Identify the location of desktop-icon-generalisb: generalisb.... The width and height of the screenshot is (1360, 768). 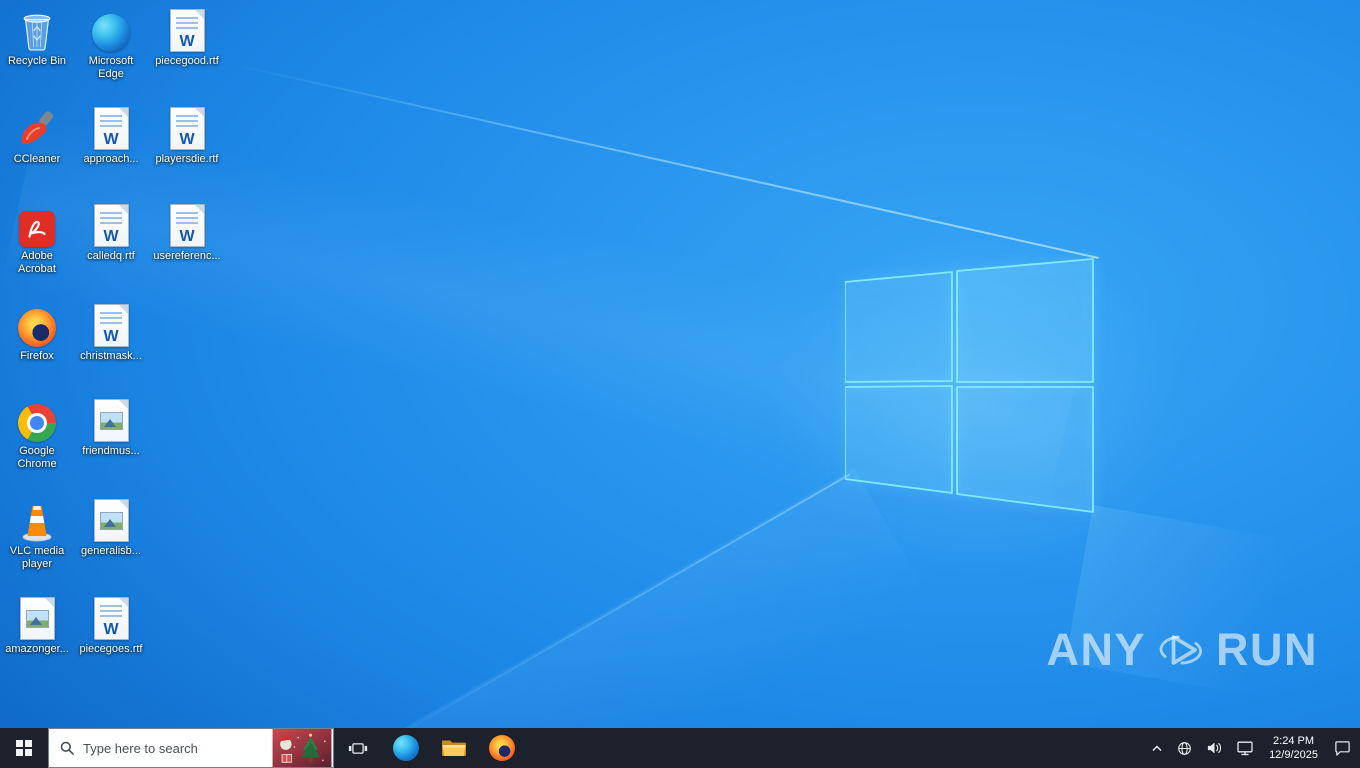
(111, 528).